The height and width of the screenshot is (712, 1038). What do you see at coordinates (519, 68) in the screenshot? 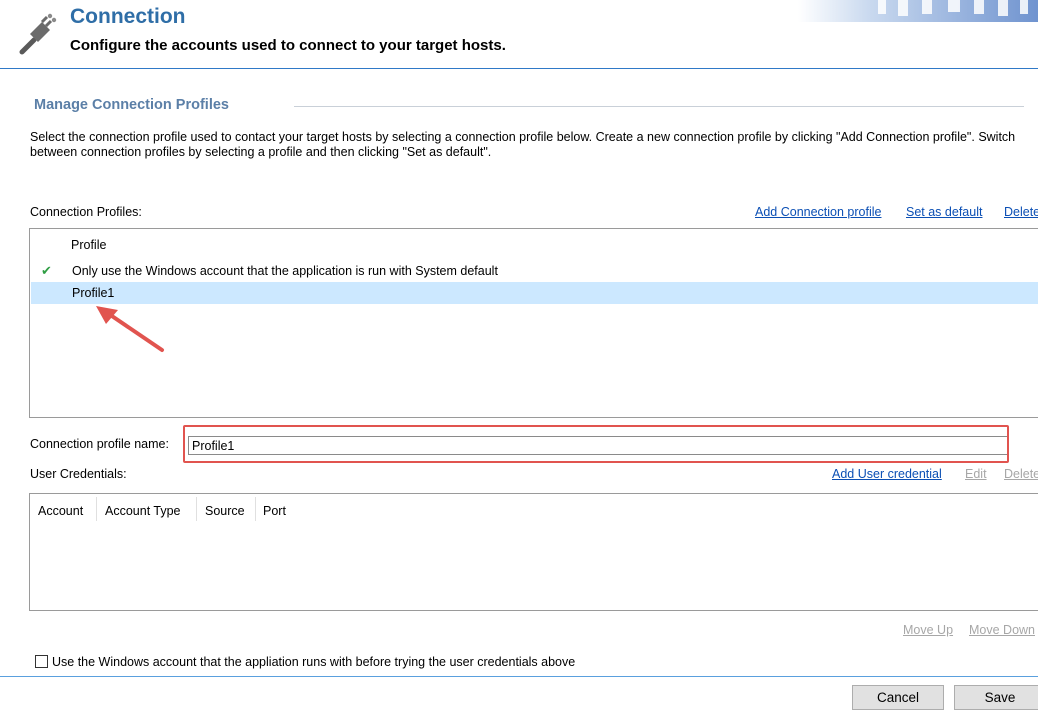
I see `header-divider` at bounding box center [519, 68].